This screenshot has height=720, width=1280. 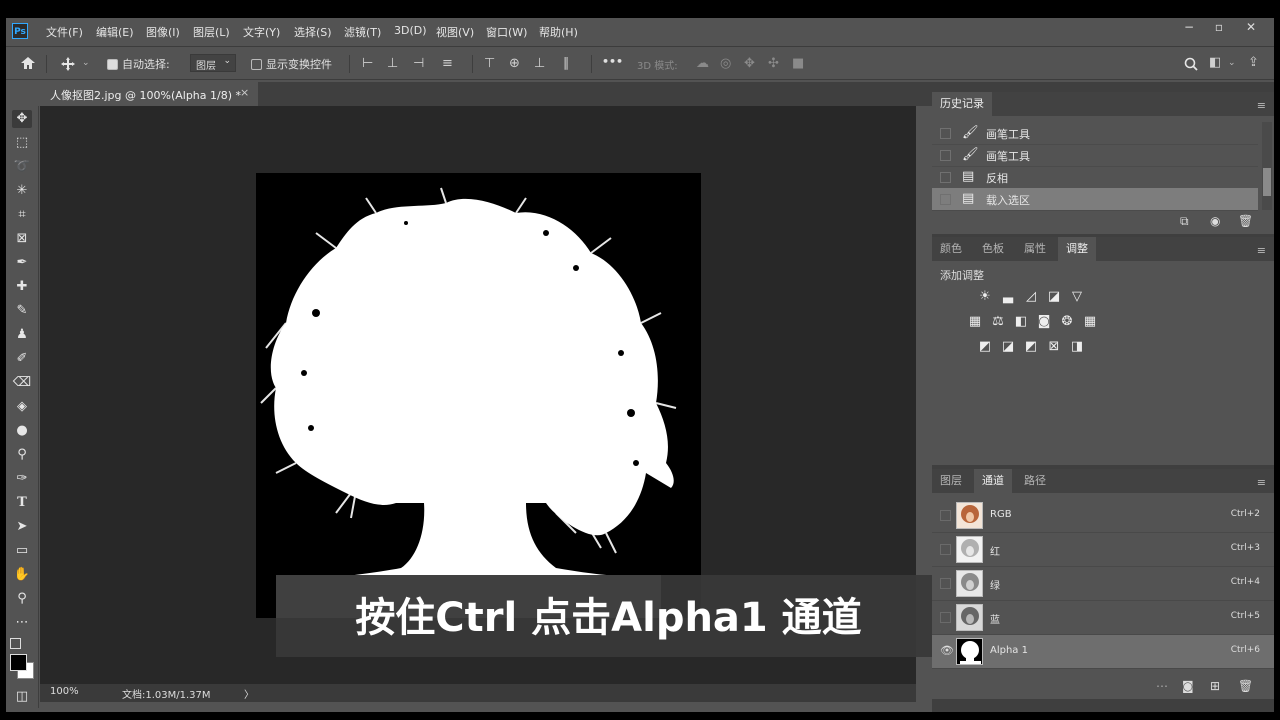 I want to click on curves-icon: ◿, so click(x=1031, y=296).